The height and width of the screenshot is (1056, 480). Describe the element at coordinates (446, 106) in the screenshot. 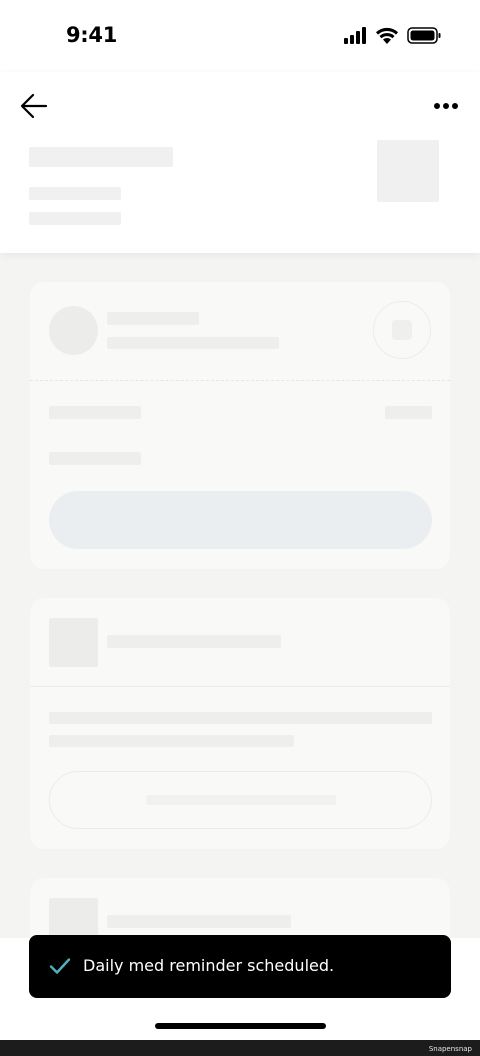

I see `more-horizontal-icon` at that location.